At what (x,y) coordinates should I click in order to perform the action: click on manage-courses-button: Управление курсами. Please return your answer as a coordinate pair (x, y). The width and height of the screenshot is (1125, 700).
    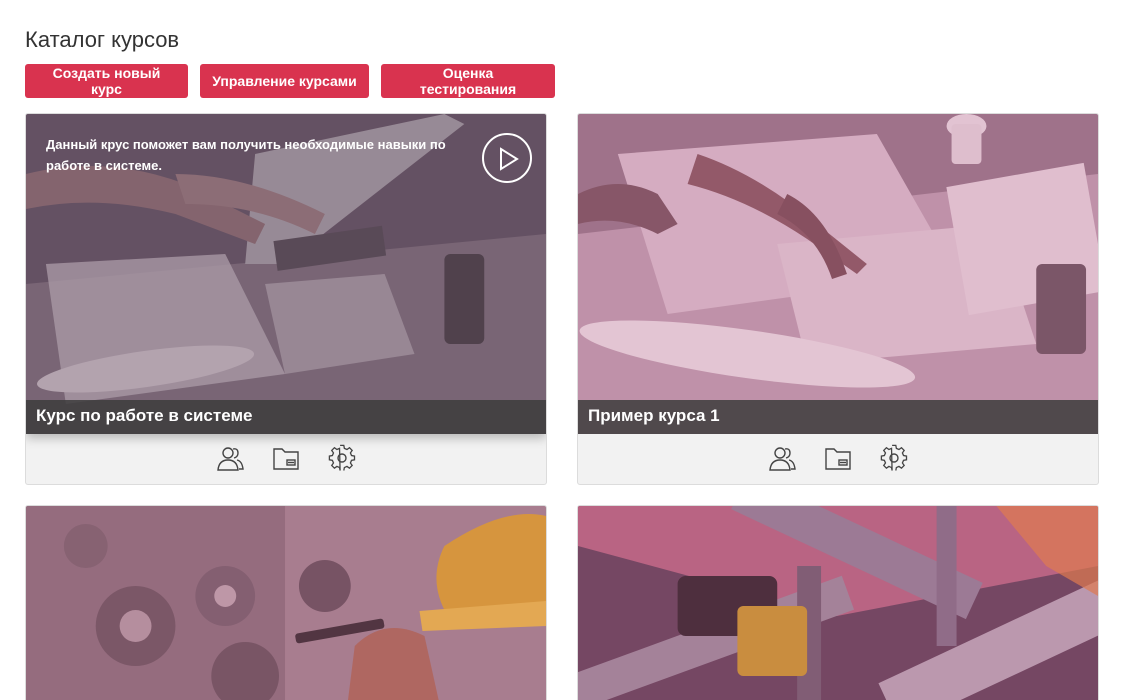
    Looking at the image, I should click on (284, 81).